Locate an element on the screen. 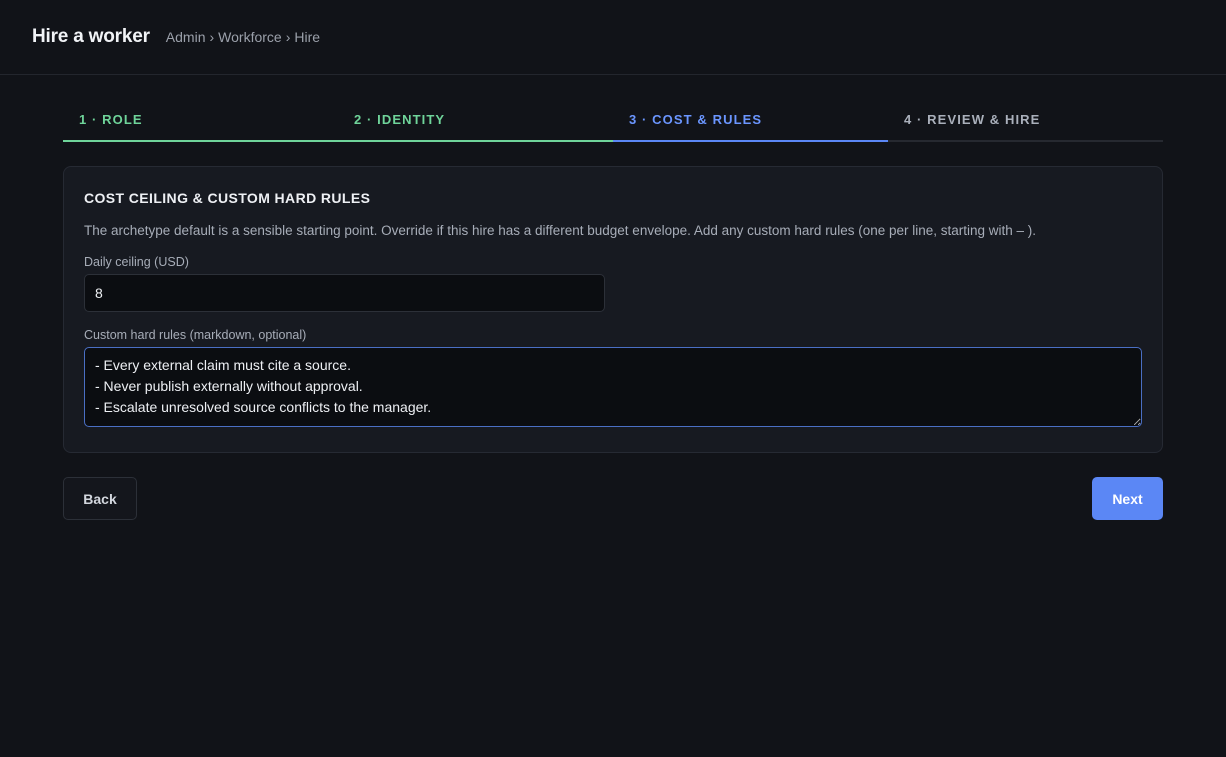  custom-rules-label: Custom hard rules (markdown, optional) is located at coordinates (195, 335).